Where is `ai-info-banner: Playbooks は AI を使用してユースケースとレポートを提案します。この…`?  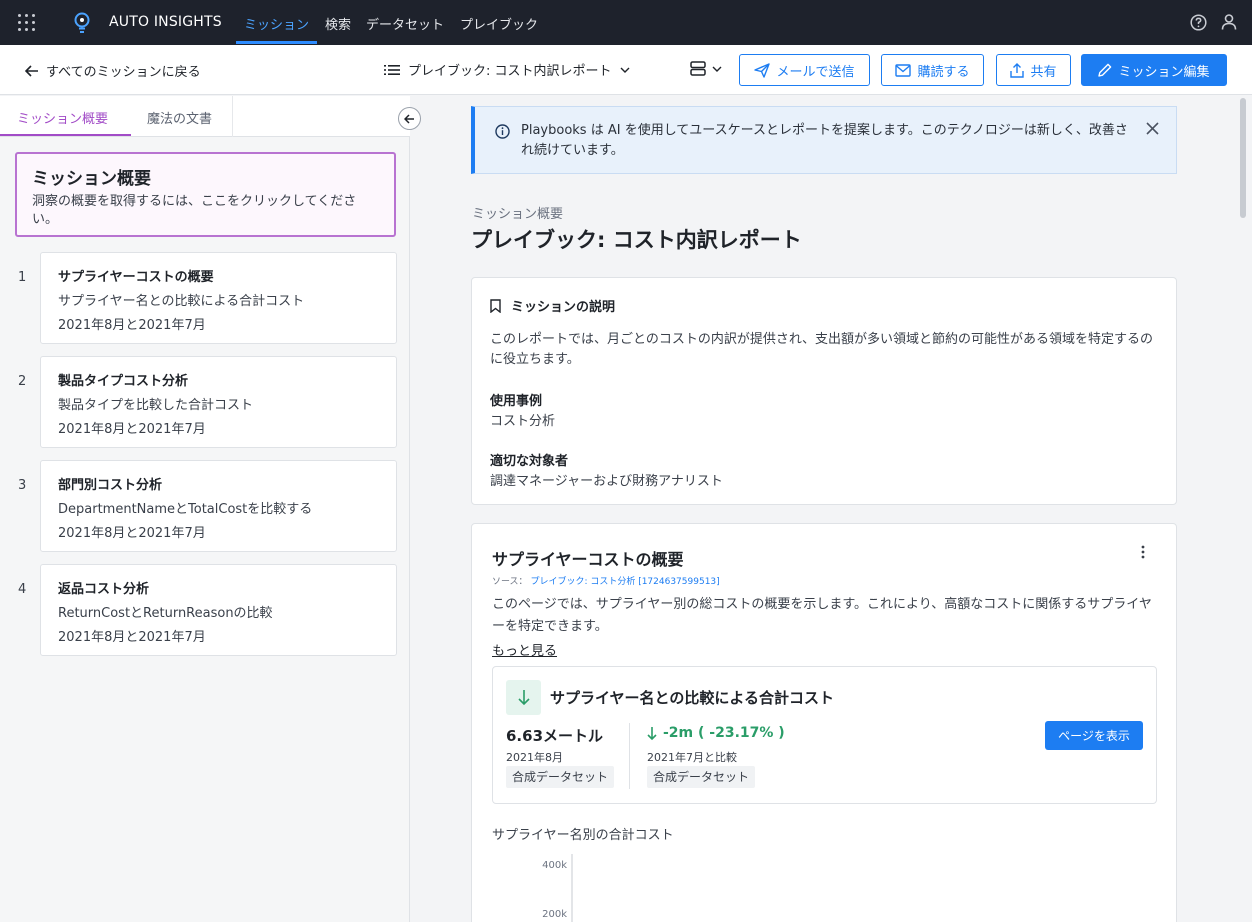 ai-info-banner: Playbooks は AI を使用してユースケースとレポートを提案します。この… is located at coordinates (824, 140).